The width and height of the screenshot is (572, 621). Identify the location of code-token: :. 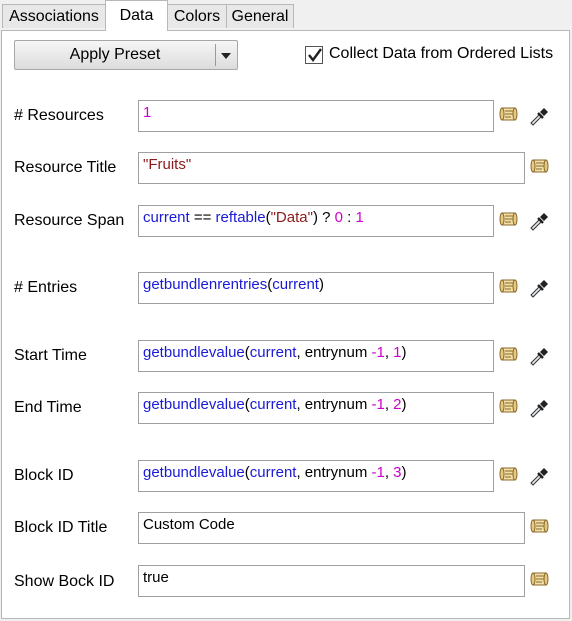
(349, 217).